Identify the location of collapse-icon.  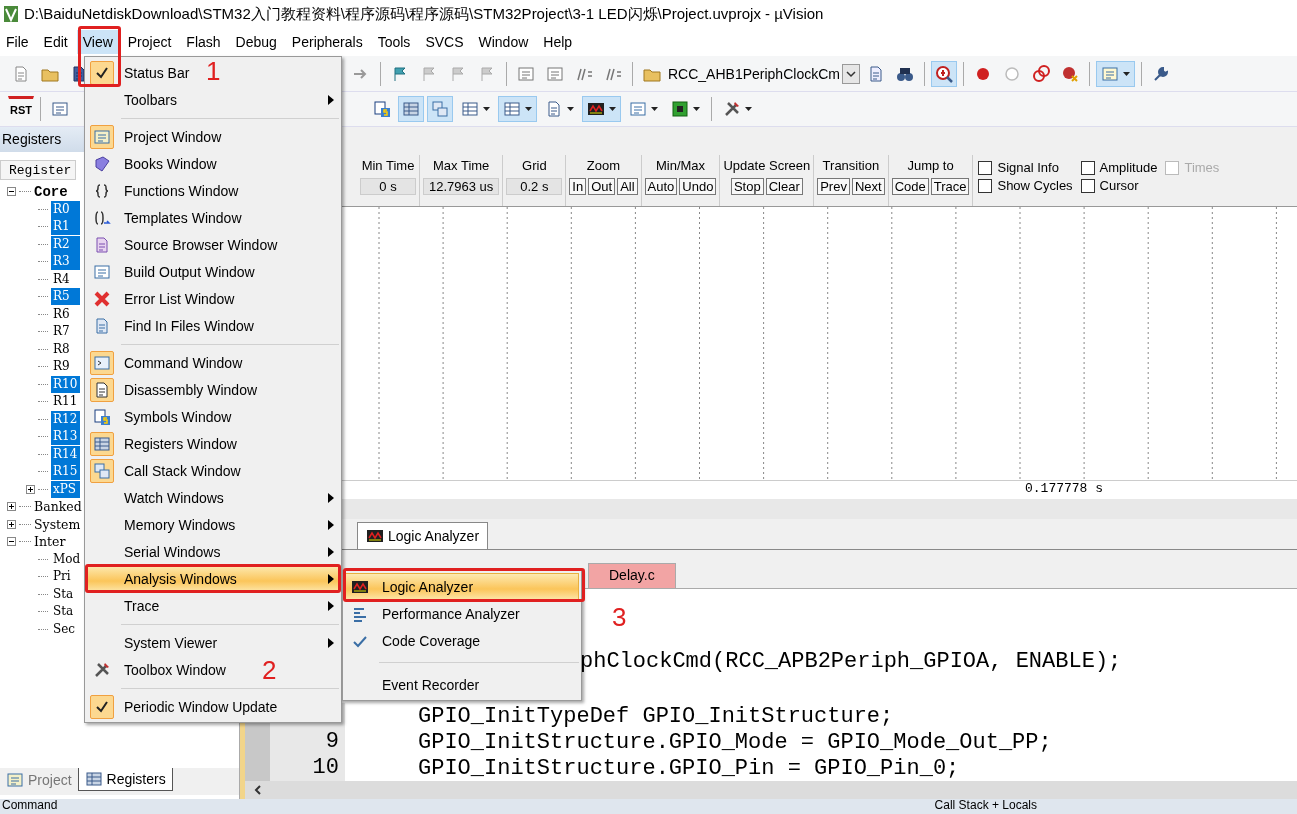
(11, 542).